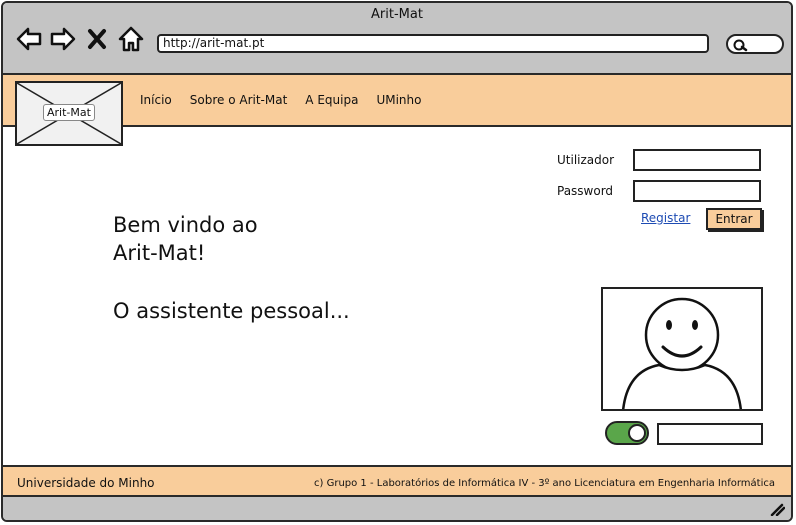 Image resolution: width=796 pixels, height=525 pixels. What do you see at coordinates (697, 191) in the screenshot?
I see `password-field` at bounding box center [697, 191].